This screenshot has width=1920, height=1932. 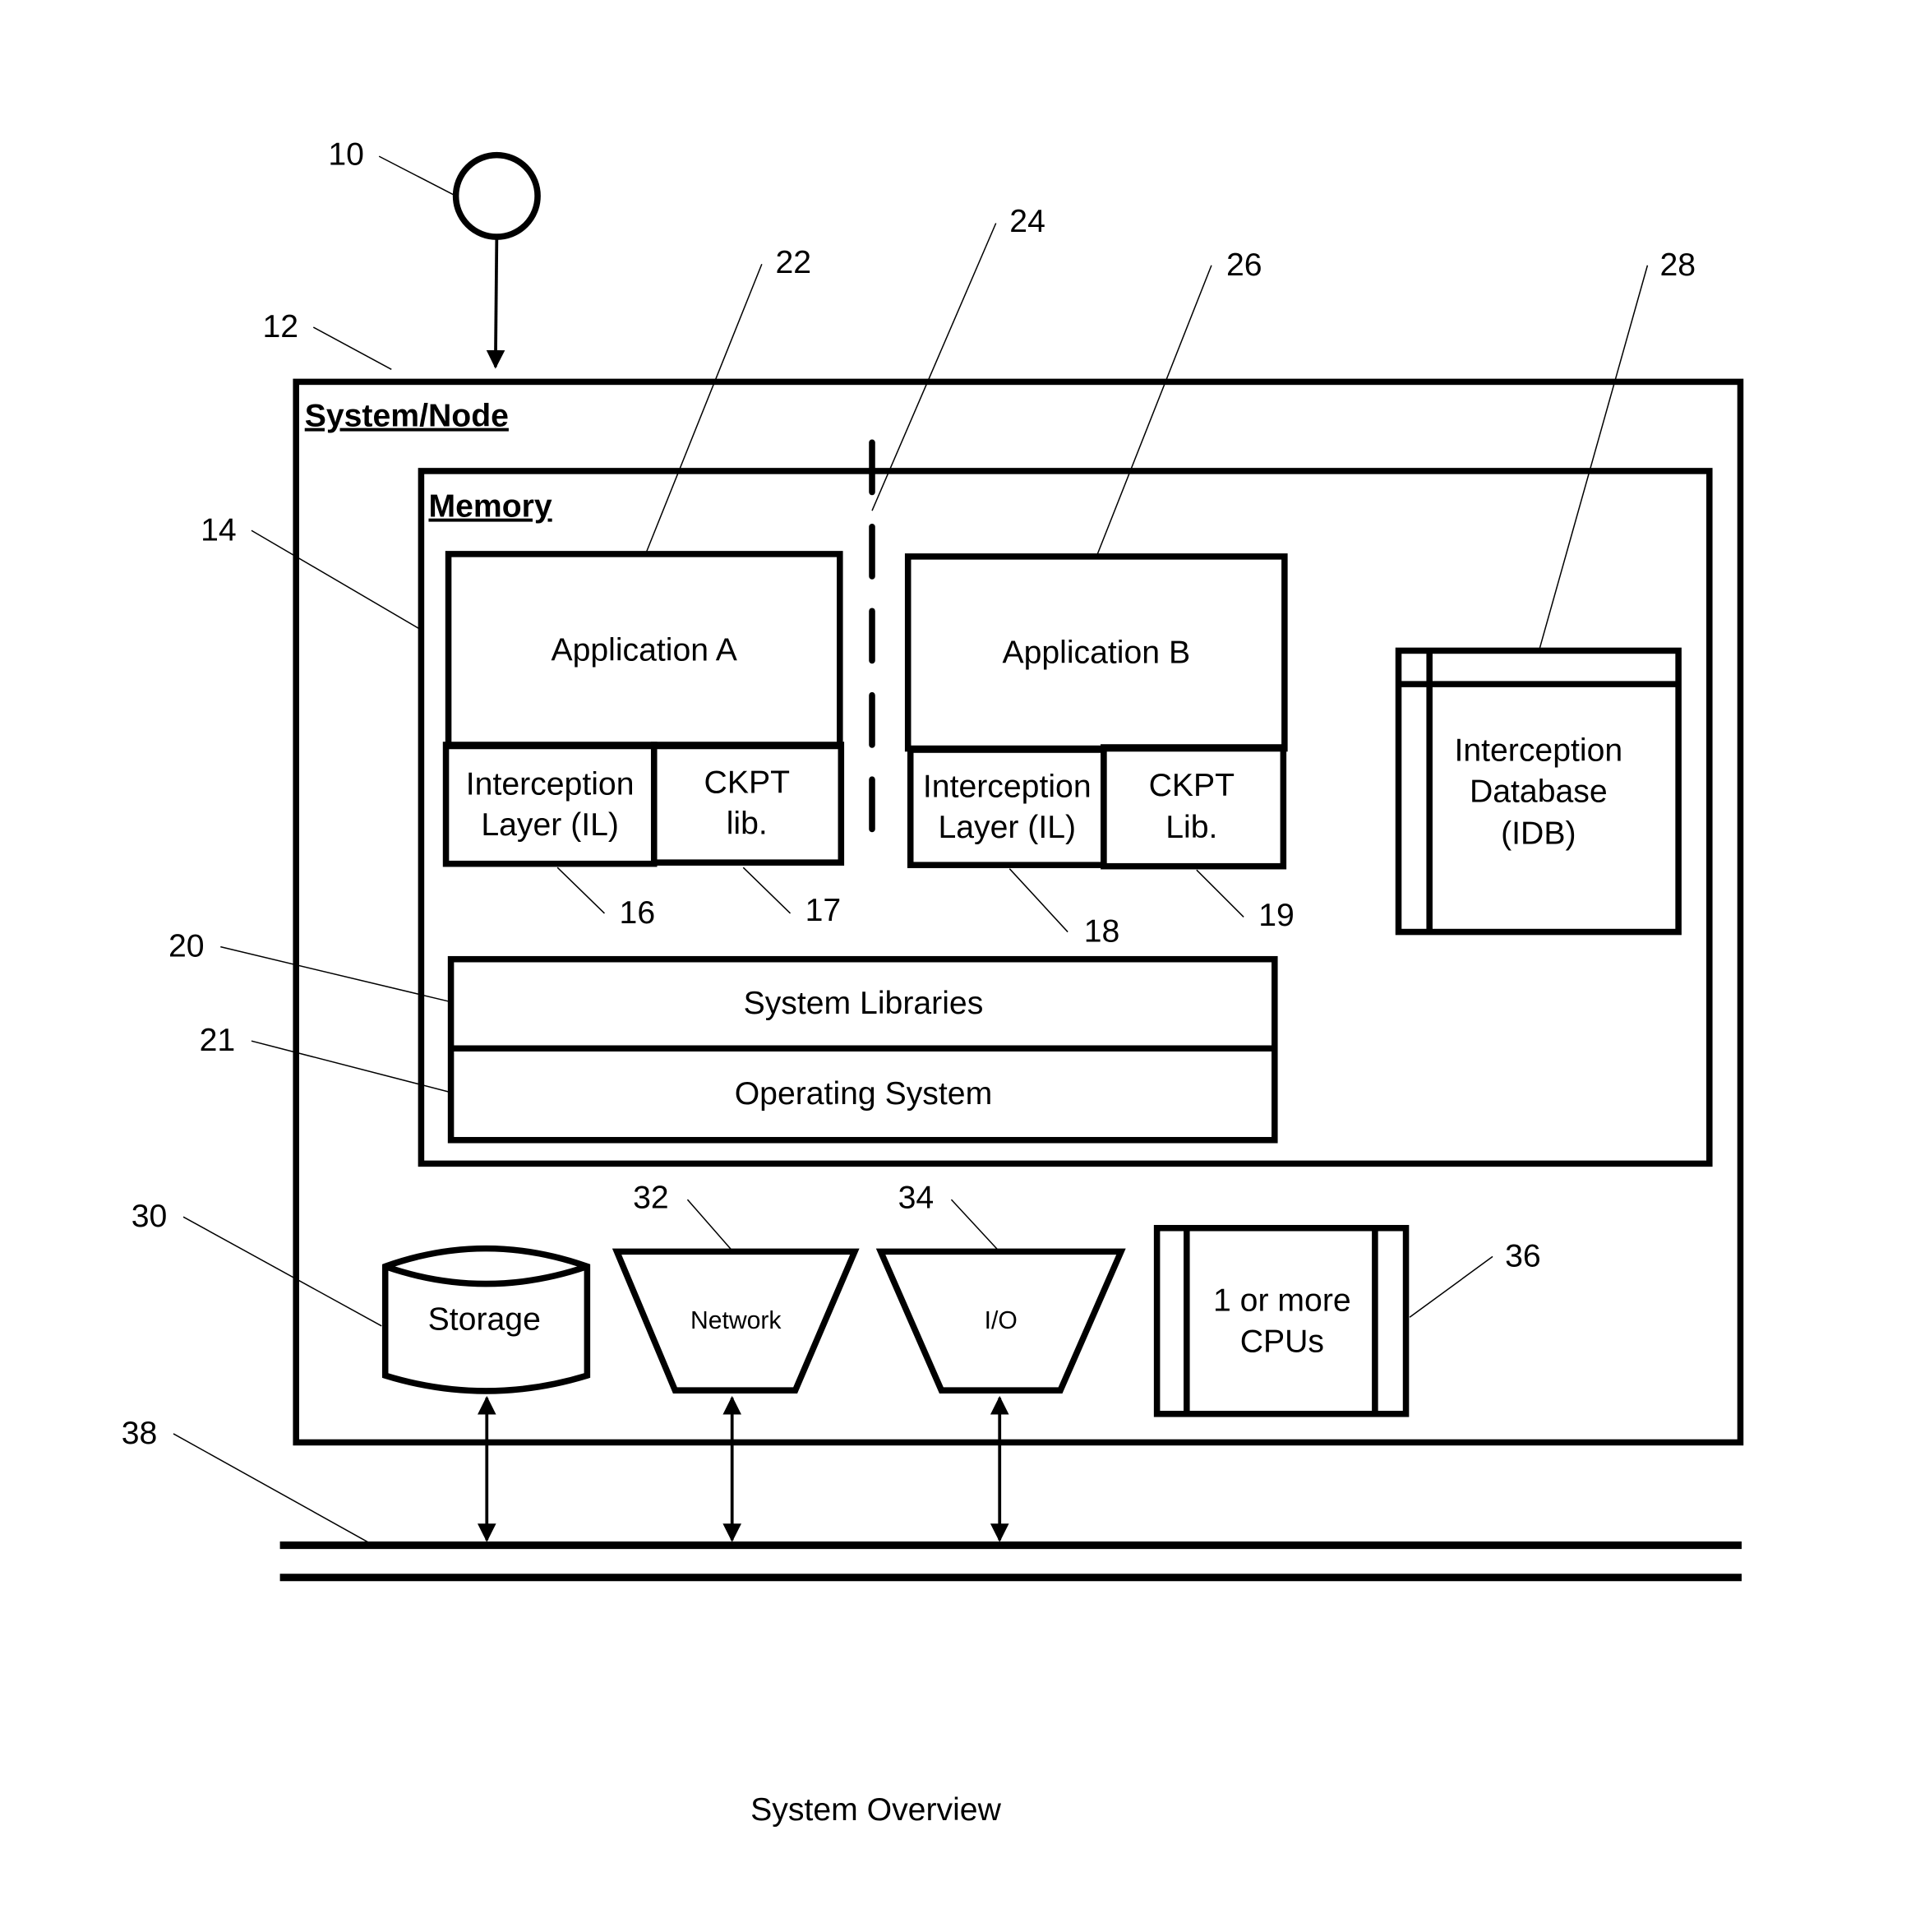 What do you see at coordinates (957, 531) in the screenshot?
I see `process-separator: 24` at bounding box center [957, 531].